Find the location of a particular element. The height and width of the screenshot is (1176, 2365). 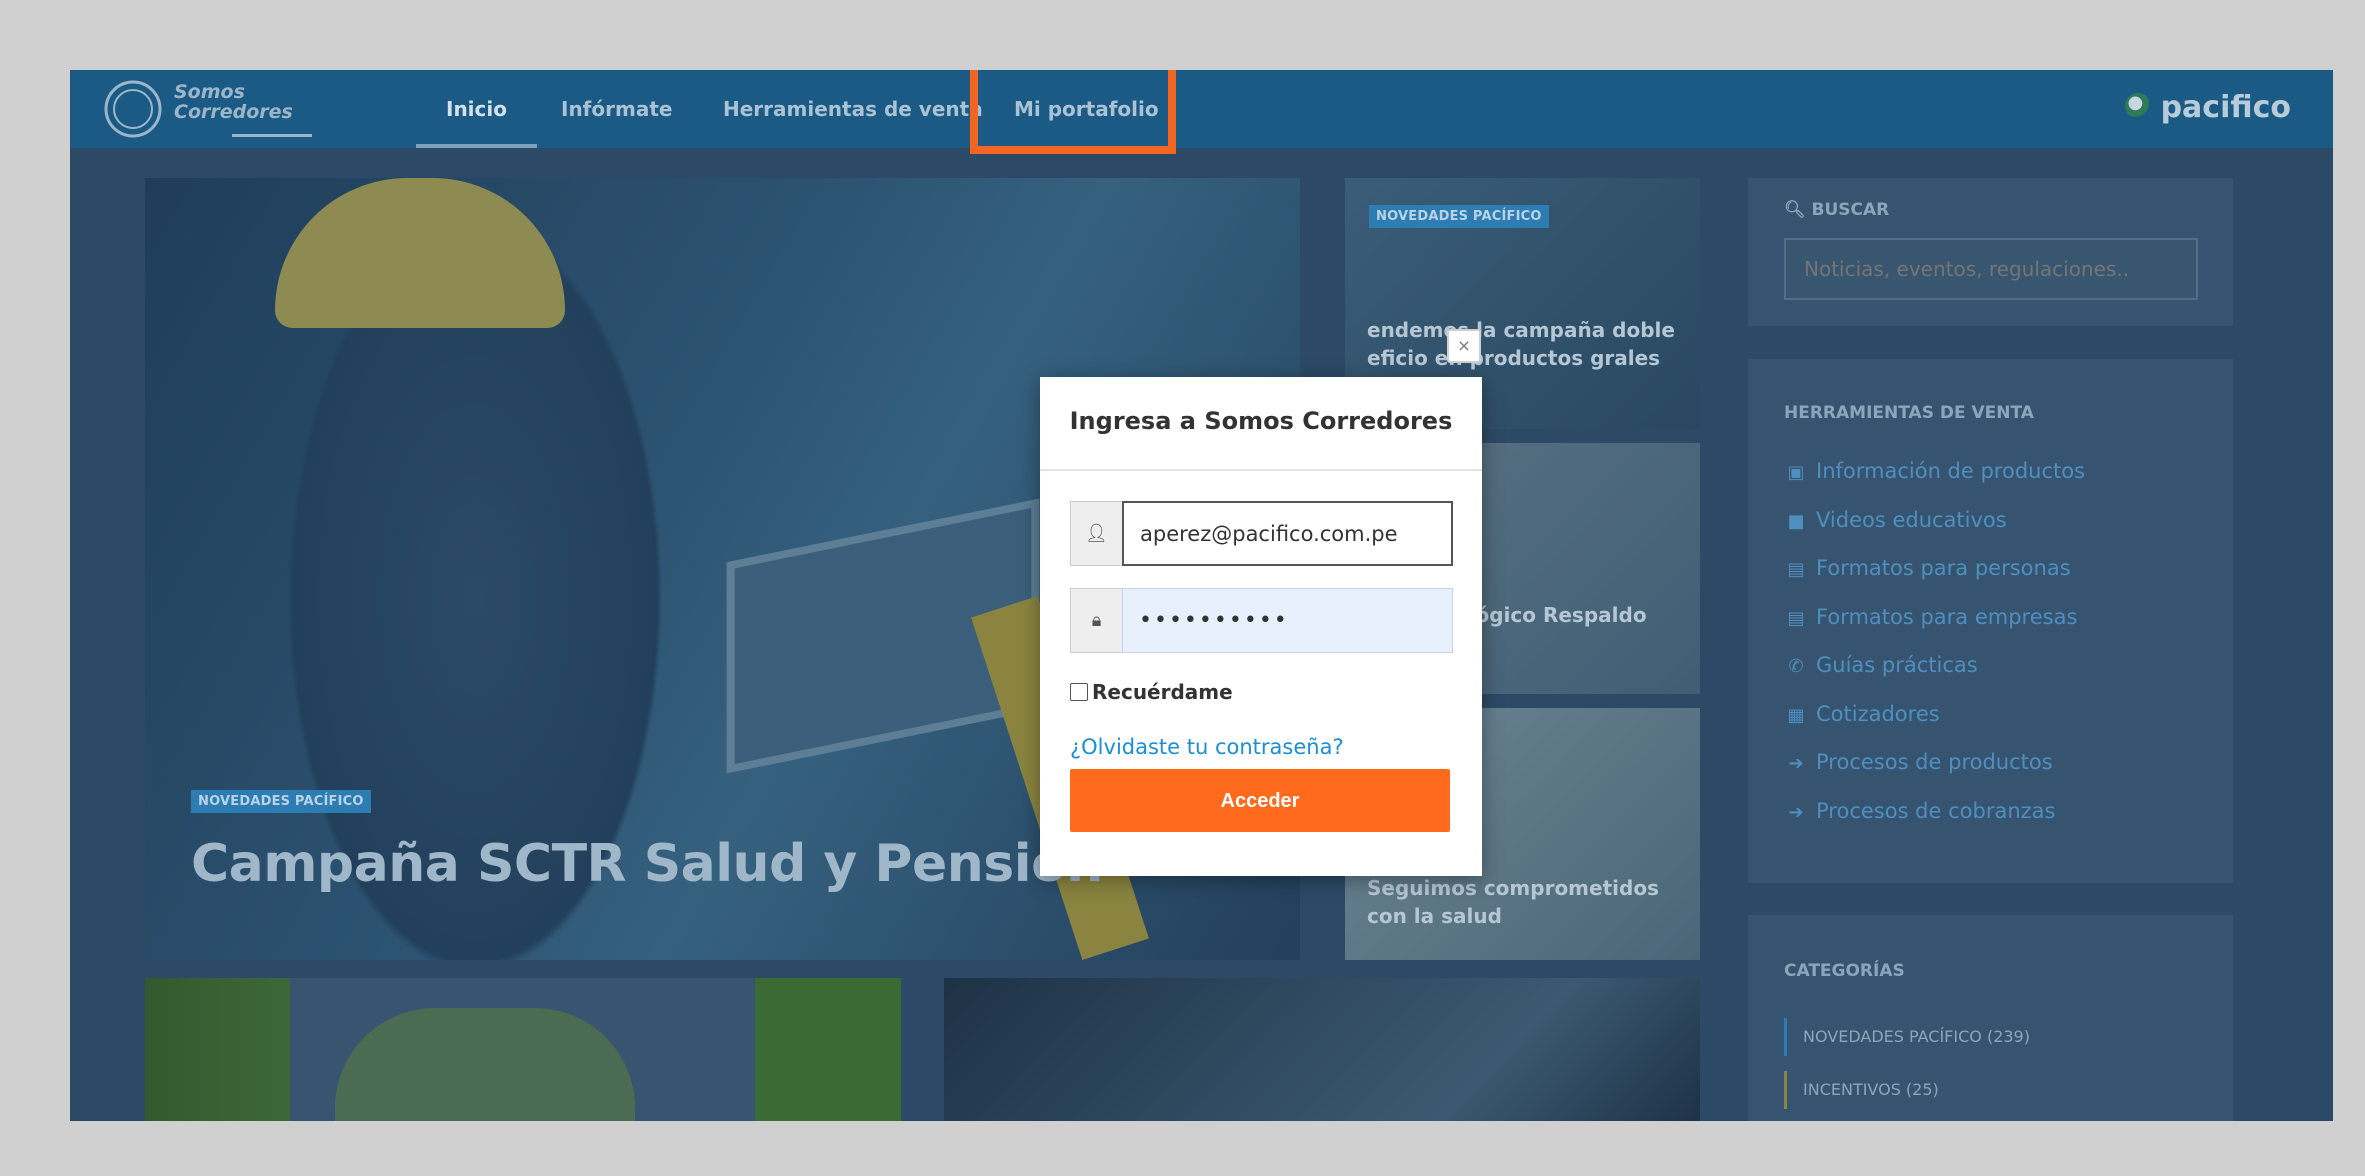

tool-link-videos-educativos: ■ Videos educativos is located at coordinates (1934, 520).